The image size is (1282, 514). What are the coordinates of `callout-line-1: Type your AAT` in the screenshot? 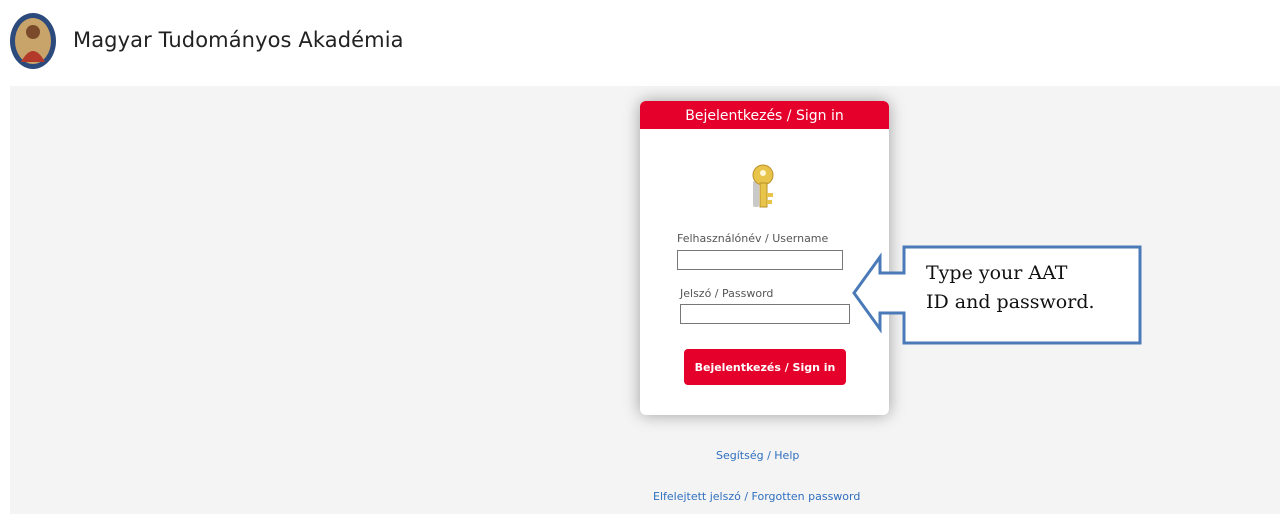 It's located at (997, 273).